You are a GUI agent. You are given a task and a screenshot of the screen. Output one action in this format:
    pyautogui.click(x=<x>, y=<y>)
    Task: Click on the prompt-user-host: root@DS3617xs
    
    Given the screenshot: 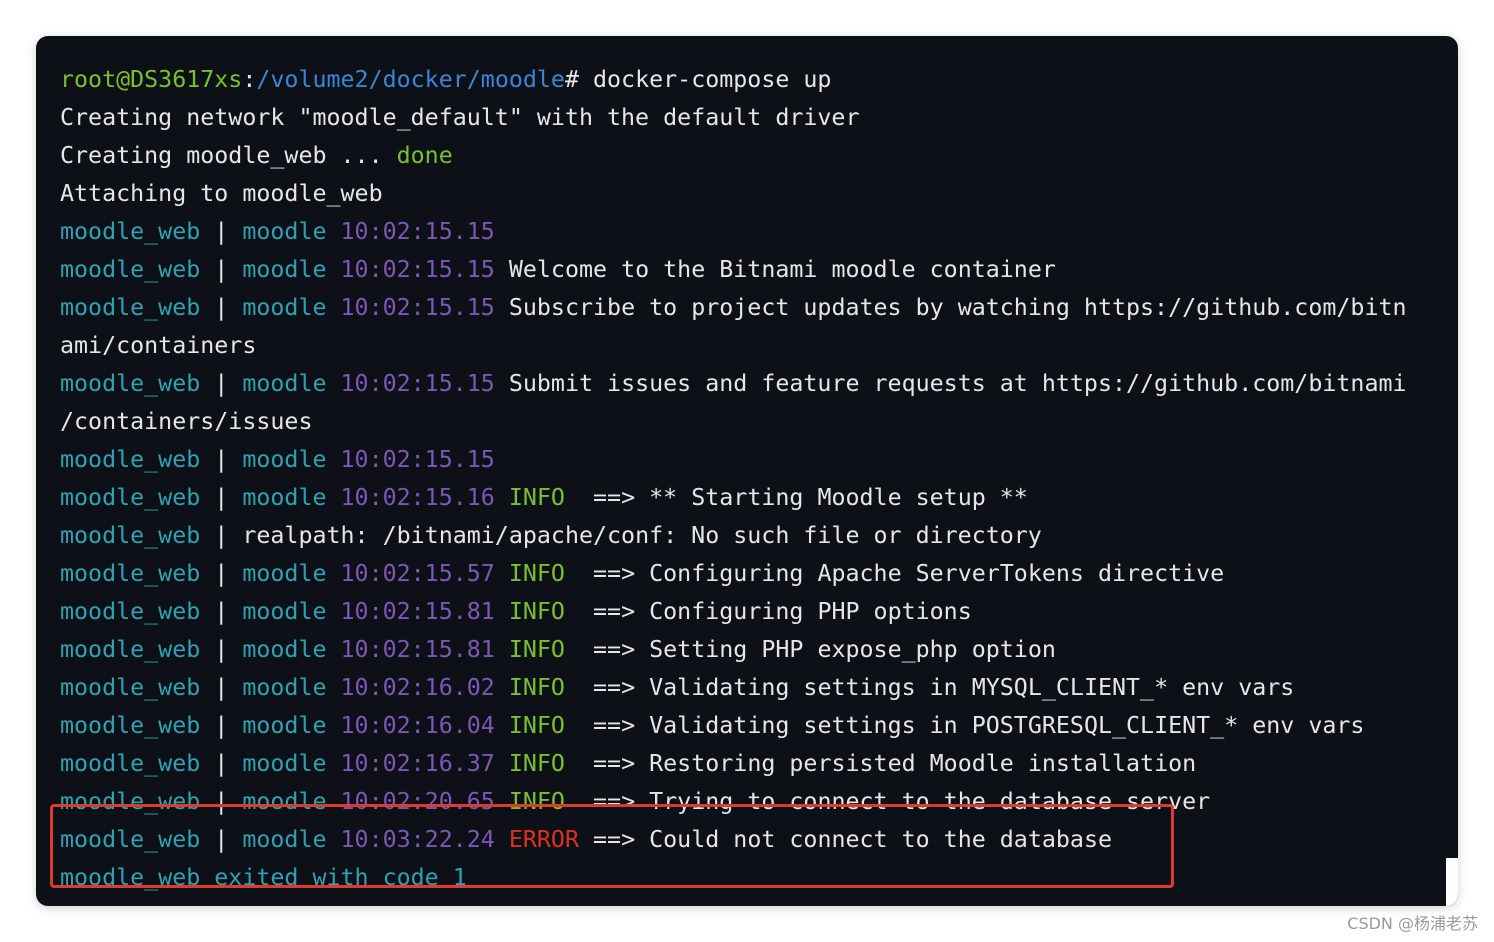 What is the action you would take?
    pyautogui.click(x=151, y=79)
    